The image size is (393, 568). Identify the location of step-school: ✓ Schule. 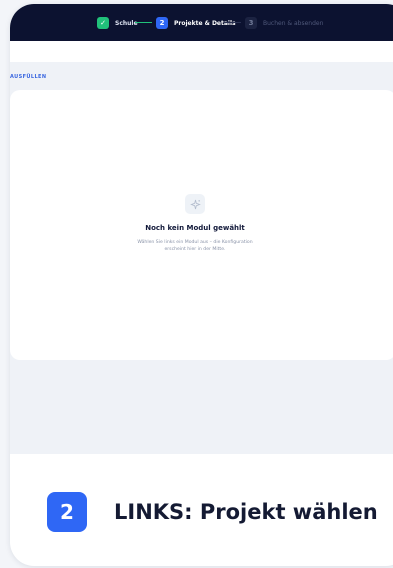
(117, 23).